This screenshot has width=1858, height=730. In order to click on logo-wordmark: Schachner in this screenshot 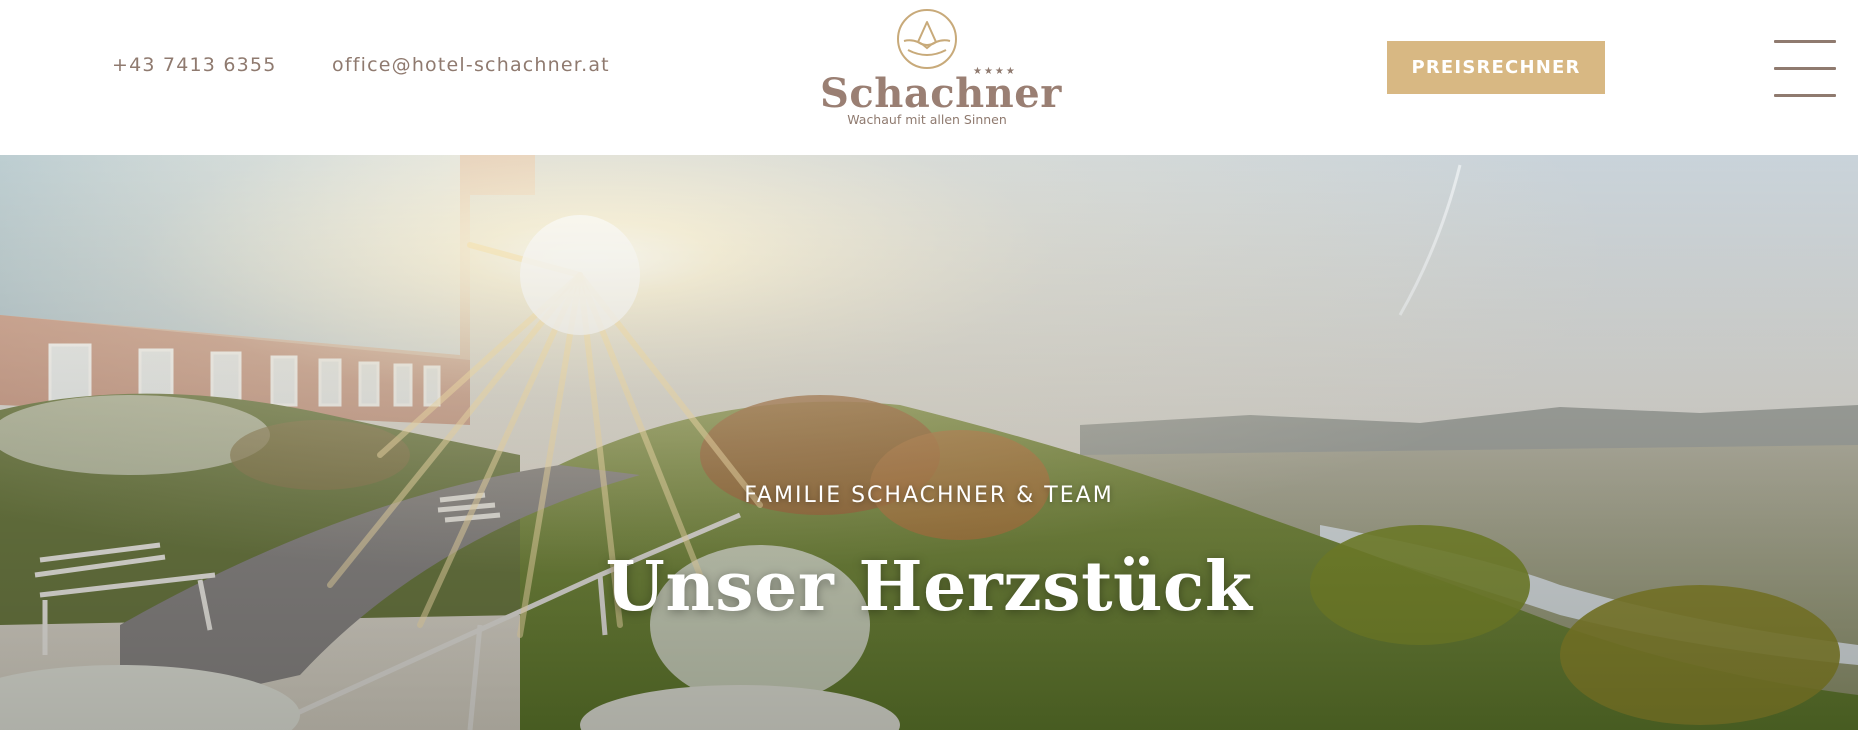, I will do `click(941, 93)`.